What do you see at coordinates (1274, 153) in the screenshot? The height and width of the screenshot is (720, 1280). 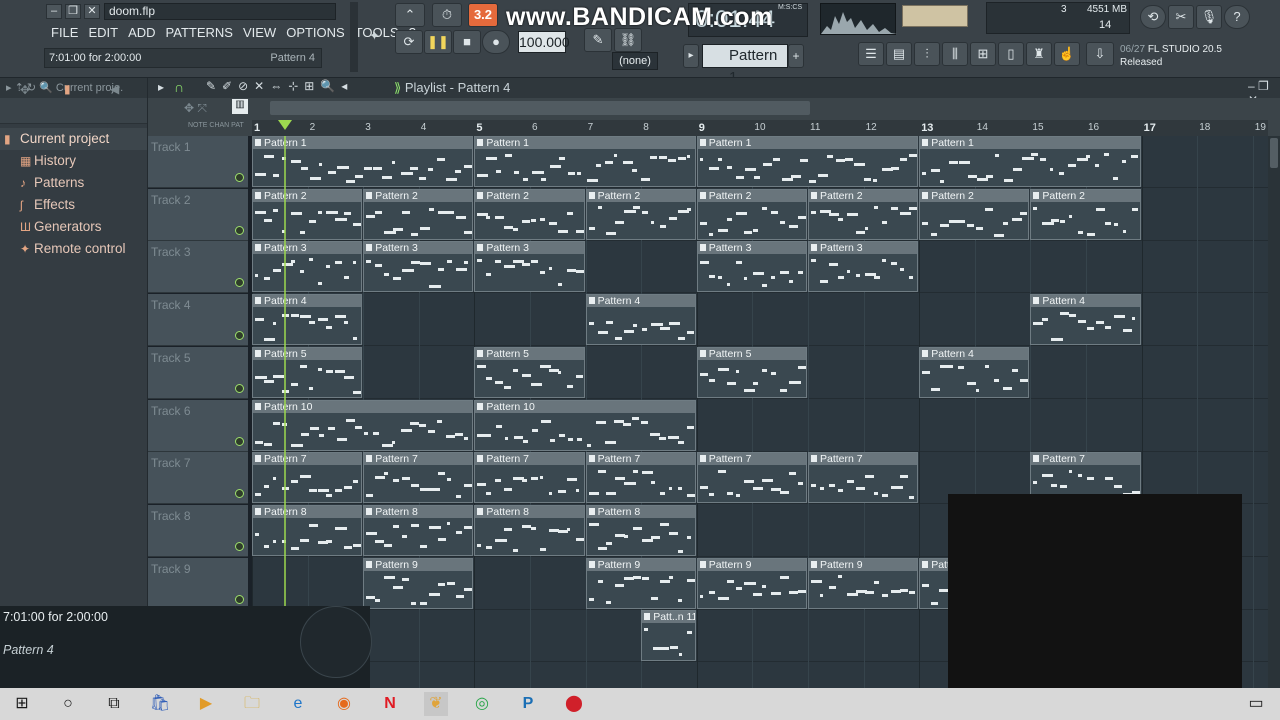 I see `scroll-thumb` at bounding box center [1274, 153].